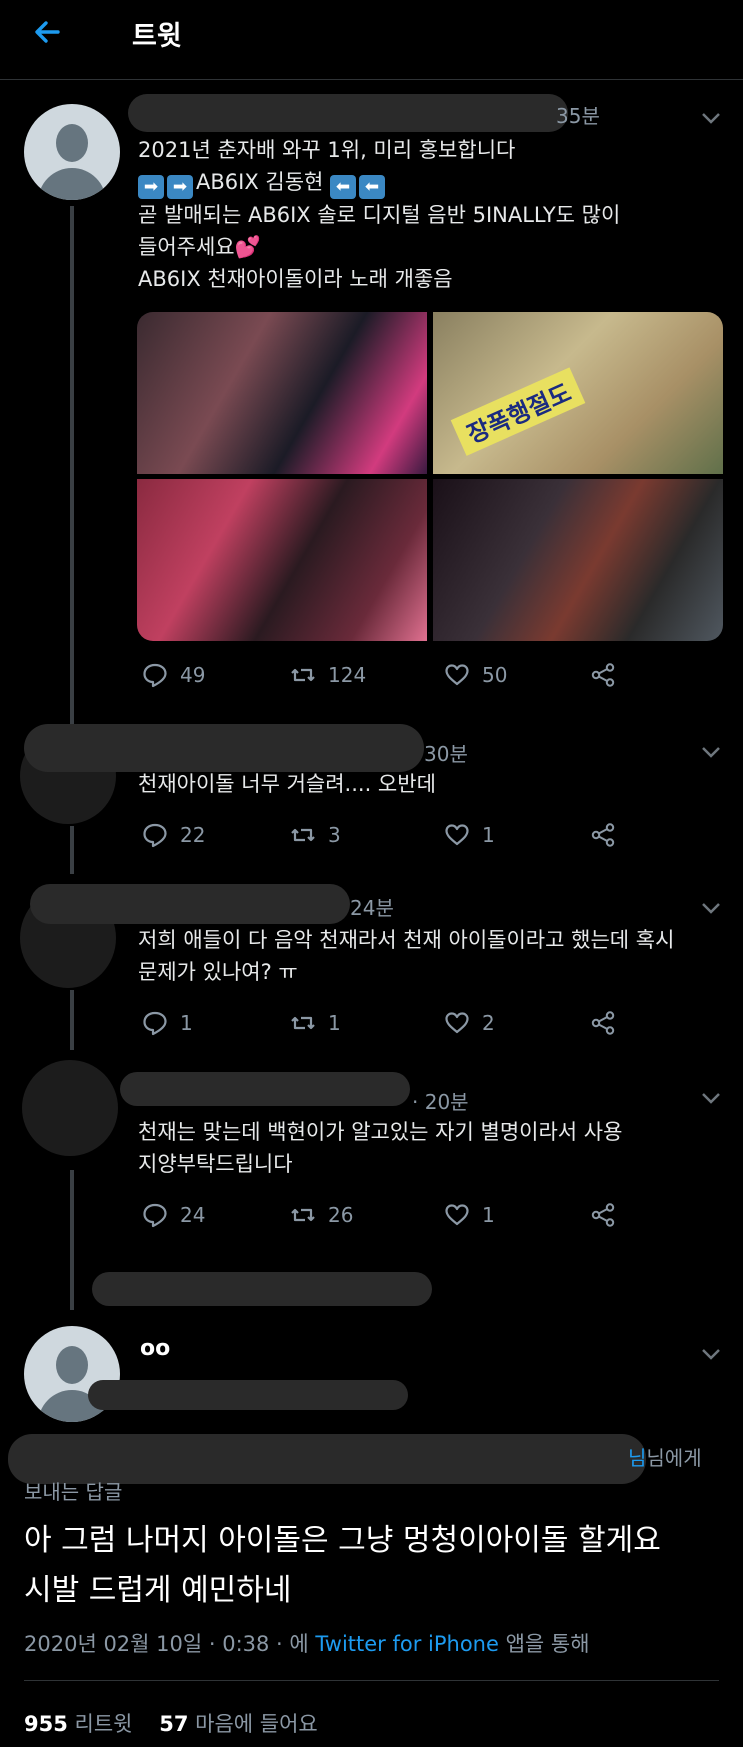 This screenshot has width=743, height=1747. Describe the element at coordinates (315, 1023) in the screenshot. I see `retweet-button: 1` at that location.